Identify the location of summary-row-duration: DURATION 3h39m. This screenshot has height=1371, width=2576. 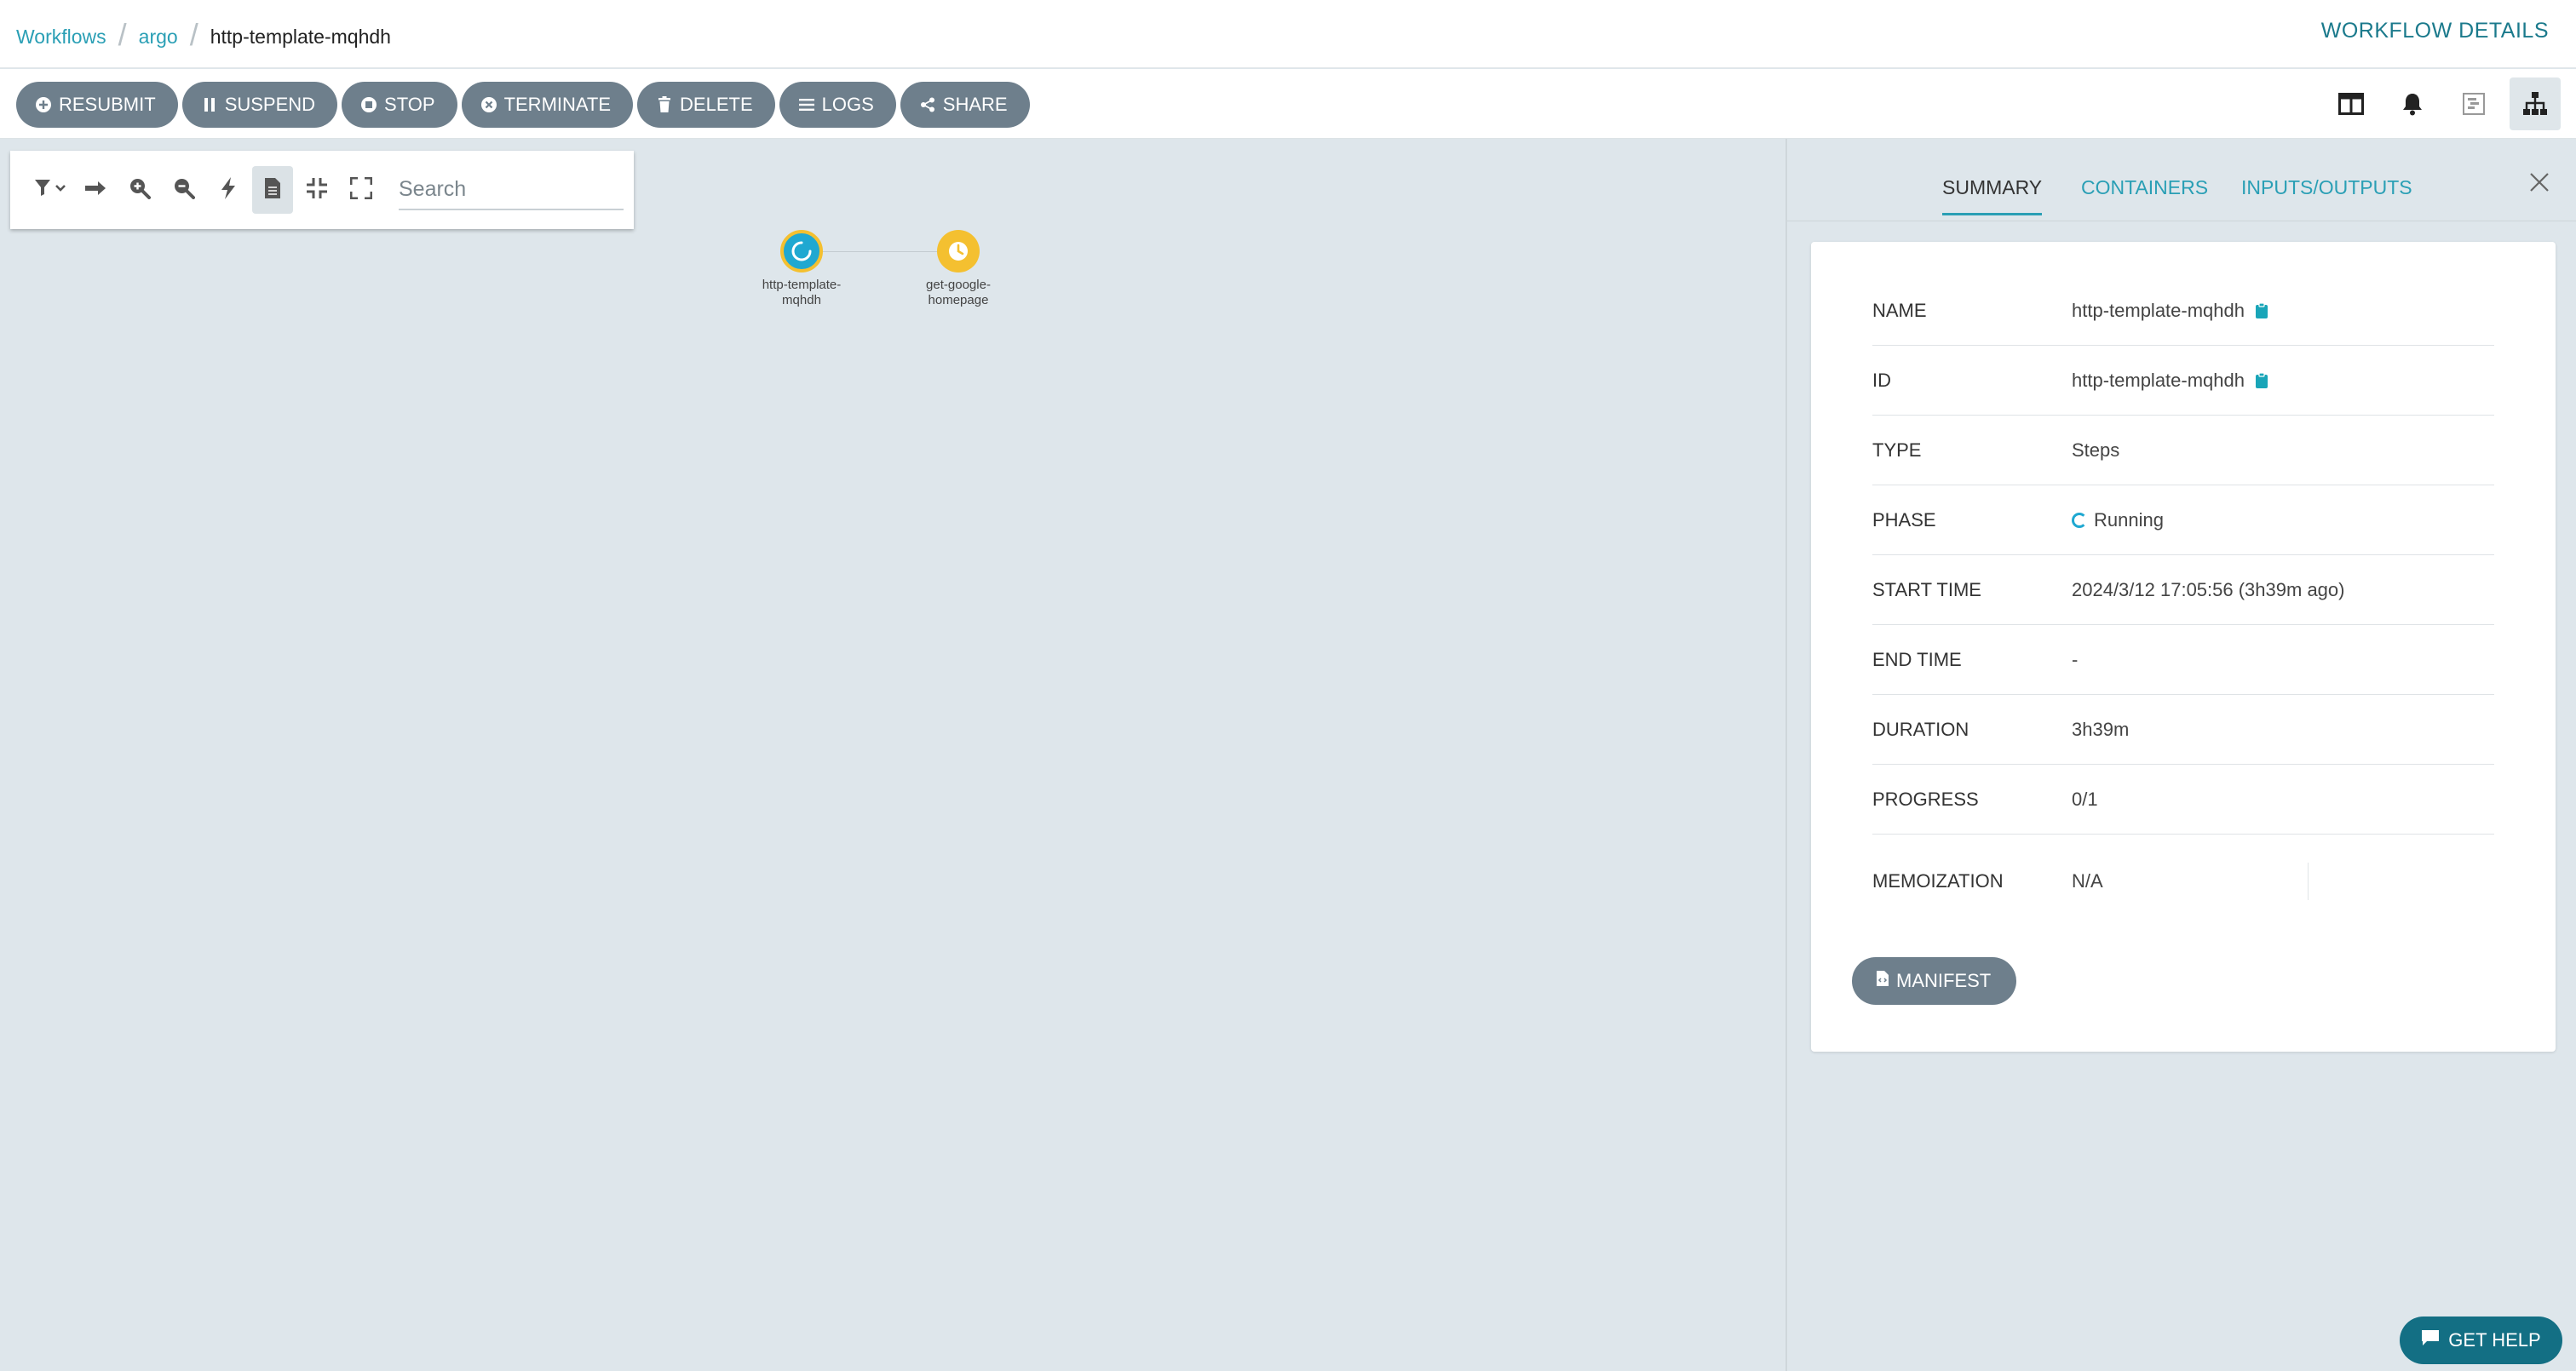
(2183, 730).